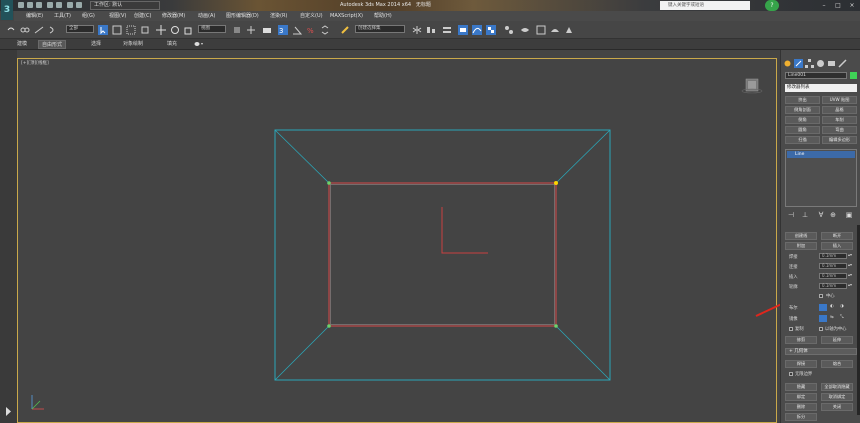  Describe the element at coordinates (798, 63) in the screenshot. I see `modify-panel-icon` at that location.